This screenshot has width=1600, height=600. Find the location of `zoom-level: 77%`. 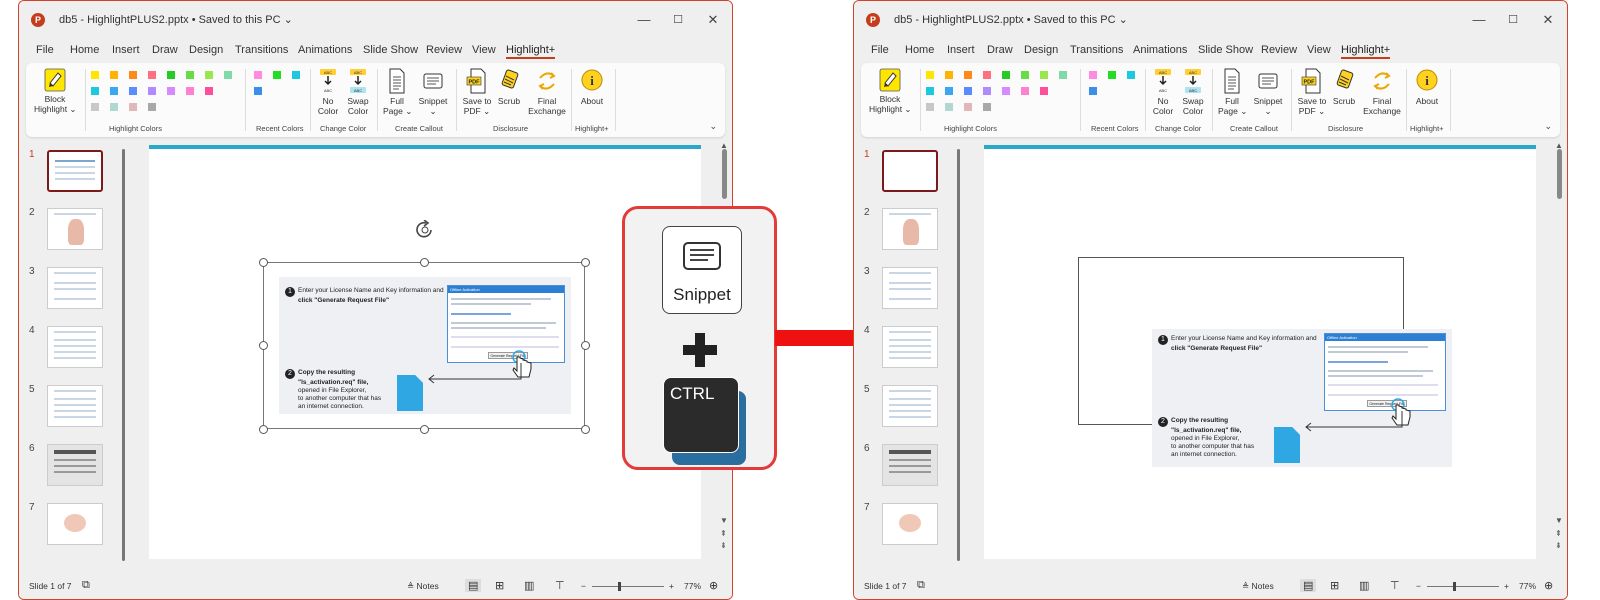

zoom-level: 77% is located at coordinates (1527, 586).